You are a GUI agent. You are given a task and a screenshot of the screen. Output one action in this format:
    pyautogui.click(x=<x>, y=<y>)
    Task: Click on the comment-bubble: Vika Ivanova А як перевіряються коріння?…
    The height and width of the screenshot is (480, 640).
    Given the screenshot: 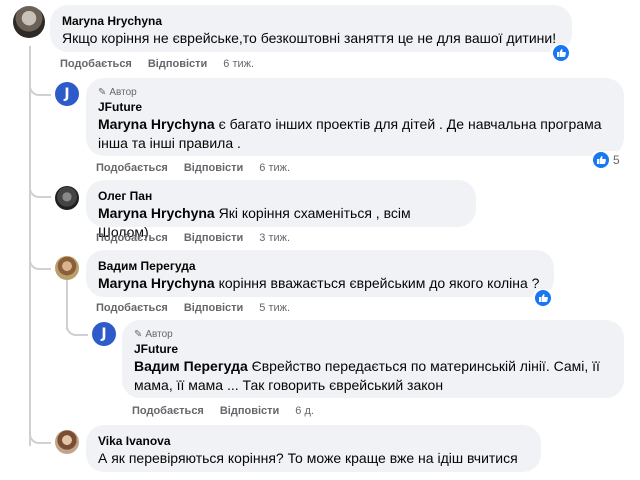 What is the action you would take?
    pyautogui.click(x=313, y=448)
    